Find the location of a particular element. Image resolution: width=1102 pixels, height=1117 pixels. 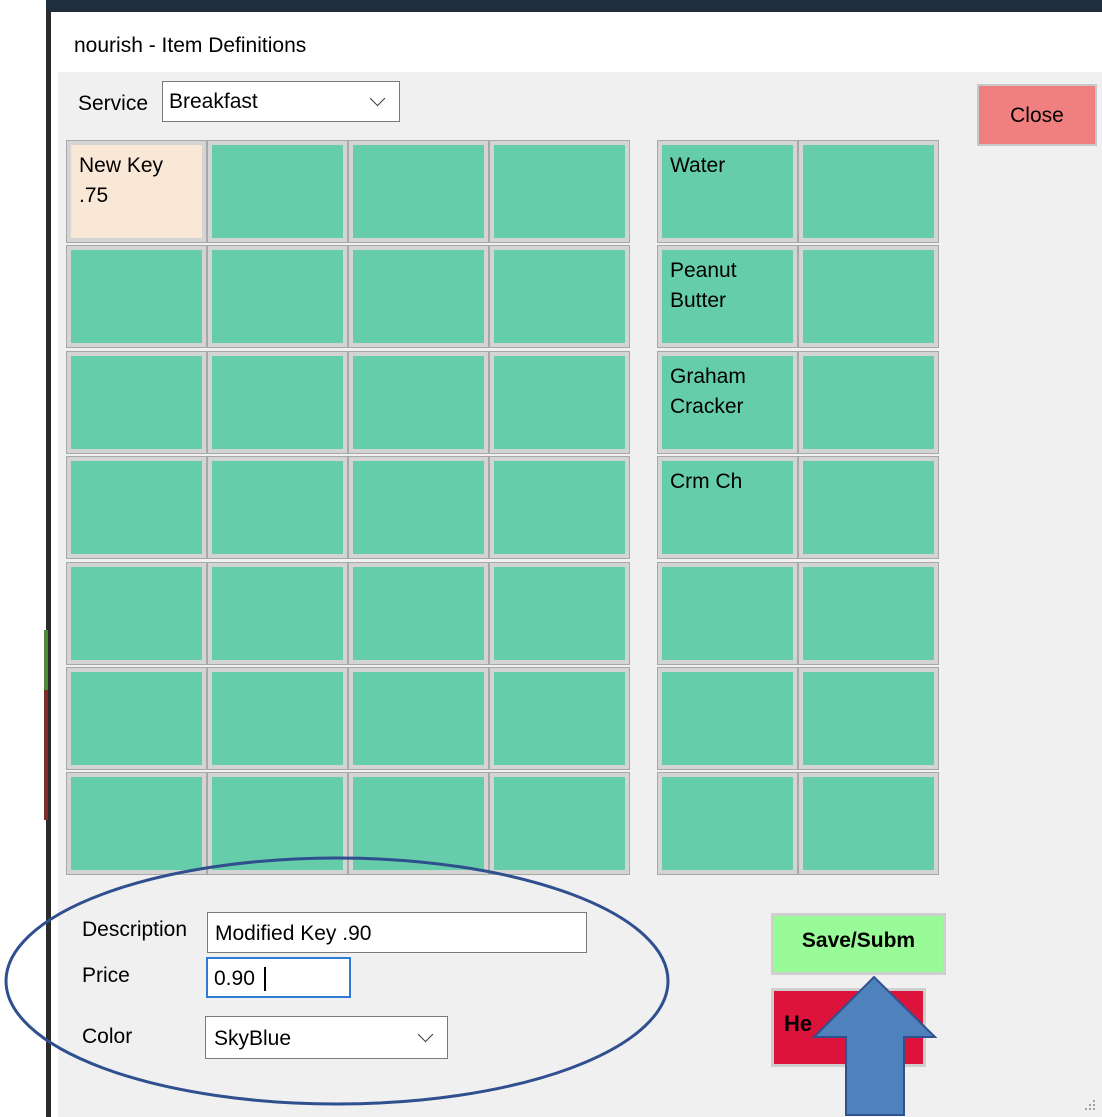

item-key-label: Water is located at coordinates (698, 165).